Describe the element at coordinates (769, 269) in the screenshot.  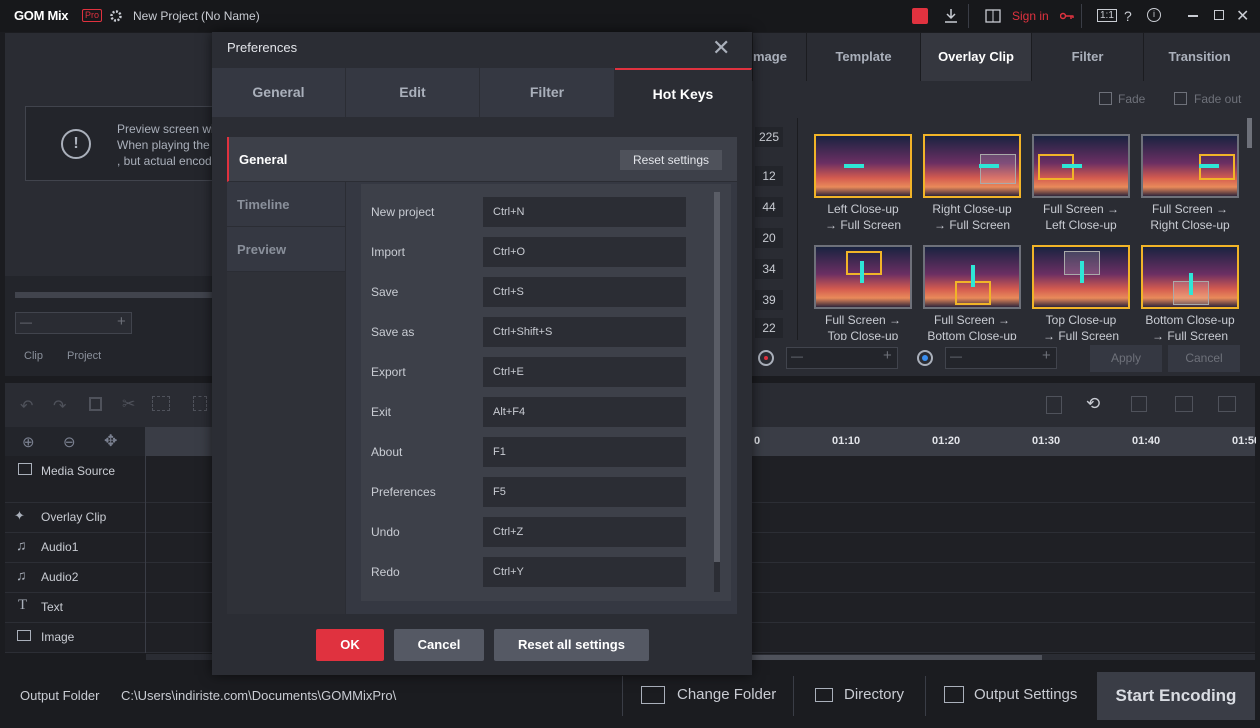
I see `duration-value: 34` at that location.